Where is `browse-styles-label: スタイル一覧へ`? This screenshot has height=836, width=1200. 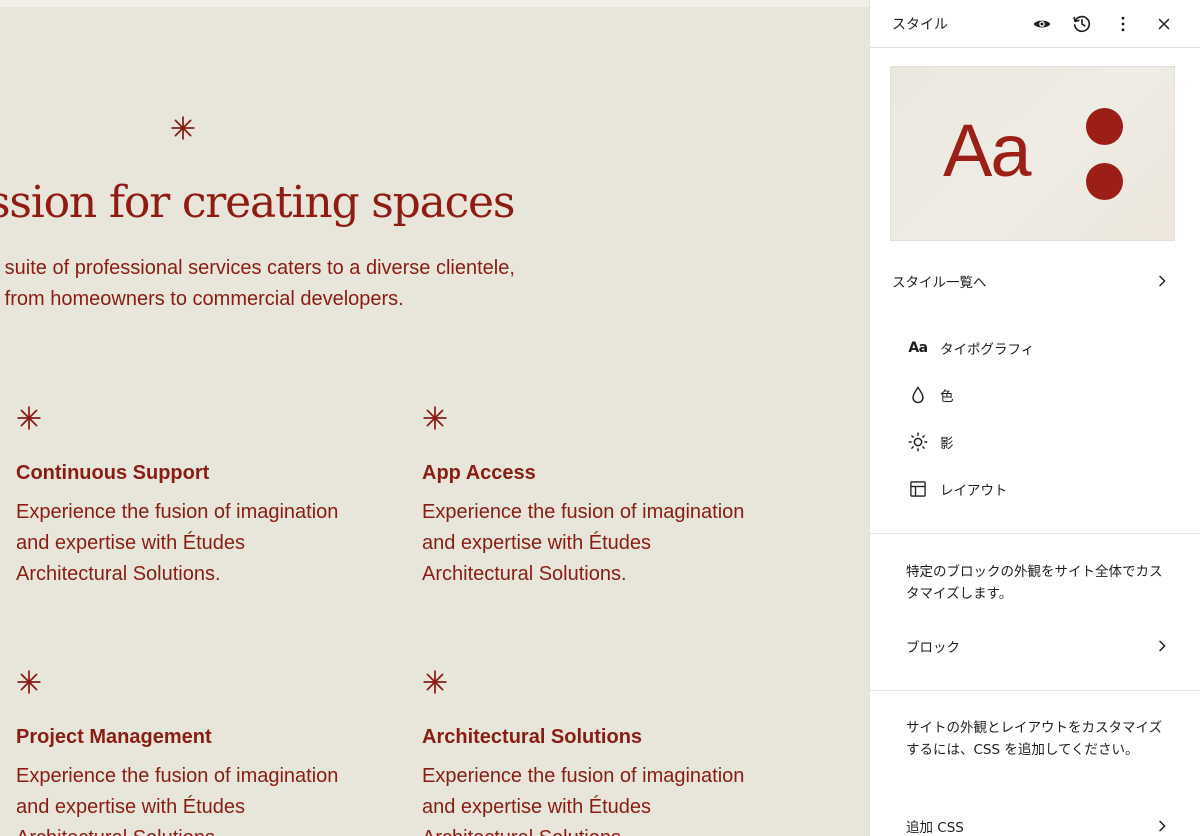
browse-styles-label: スタイル一覧へ is located at coordinates (939, 283).